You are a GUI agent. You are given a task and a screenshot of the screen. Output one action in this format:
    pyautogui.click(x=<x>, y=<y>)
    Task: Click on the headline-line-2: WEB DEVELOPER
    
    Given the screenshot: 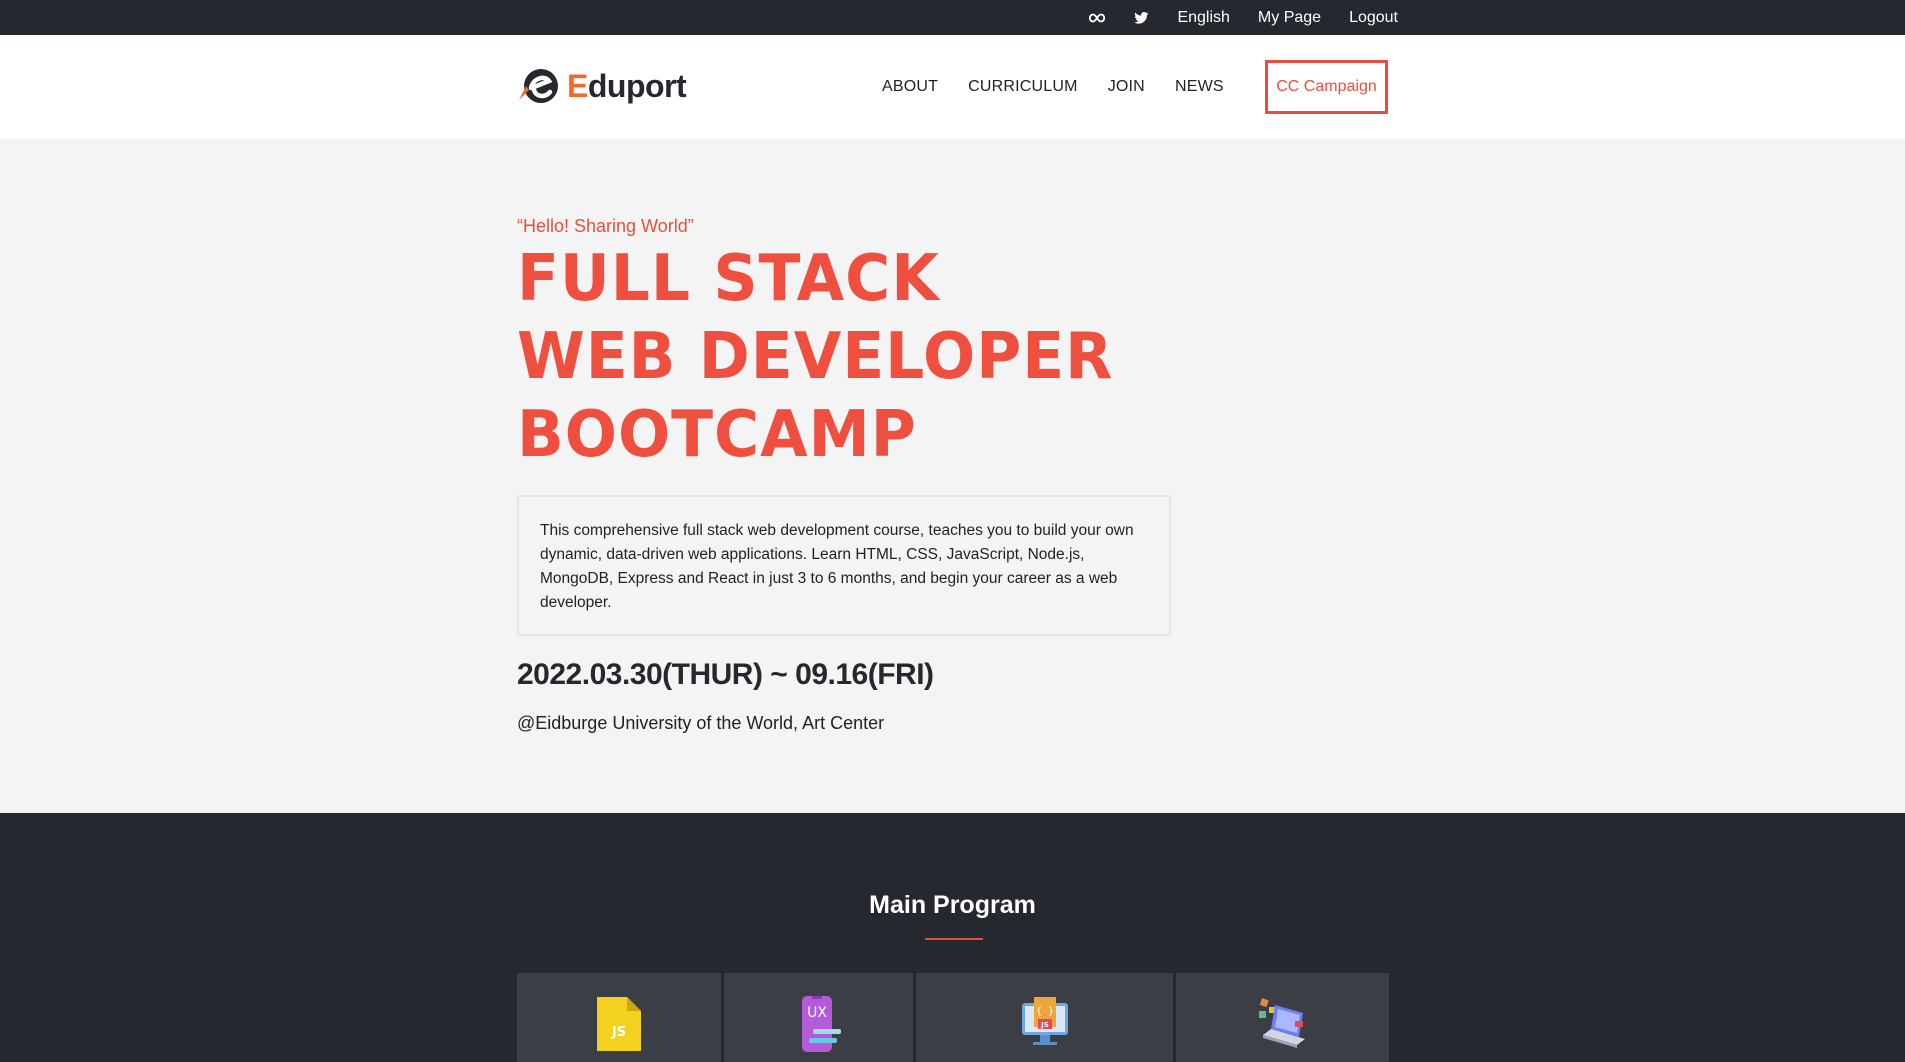 What is the action you would take?
    pyautogui.click(x=815, y=357)
    